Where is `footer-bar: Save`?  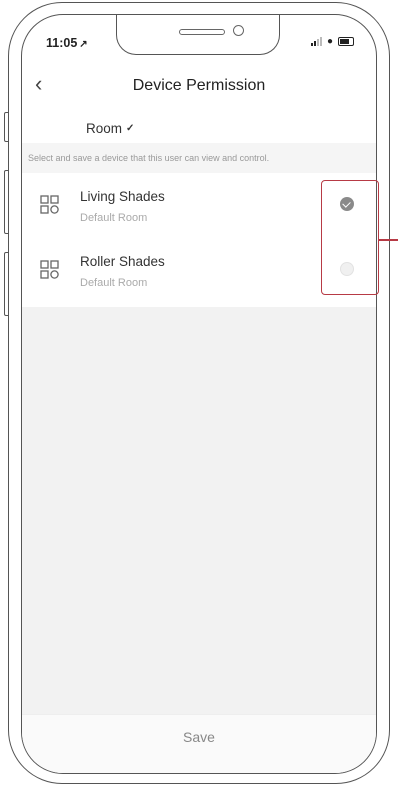 footer-bar: Save is located at coordinates (199, 743).